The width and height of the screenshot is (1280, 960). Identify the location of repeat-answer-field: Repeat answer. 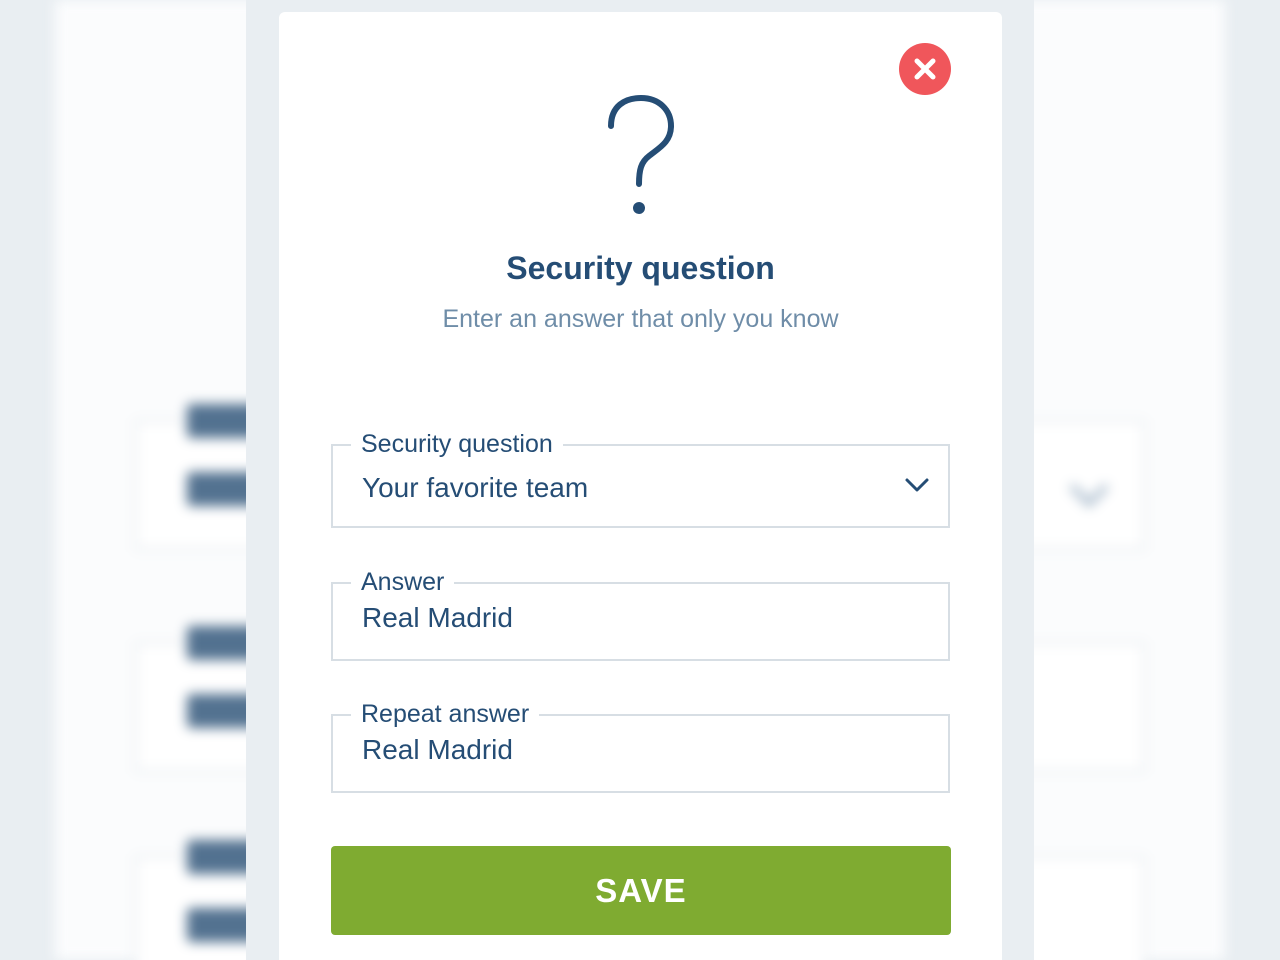
(640, 746).